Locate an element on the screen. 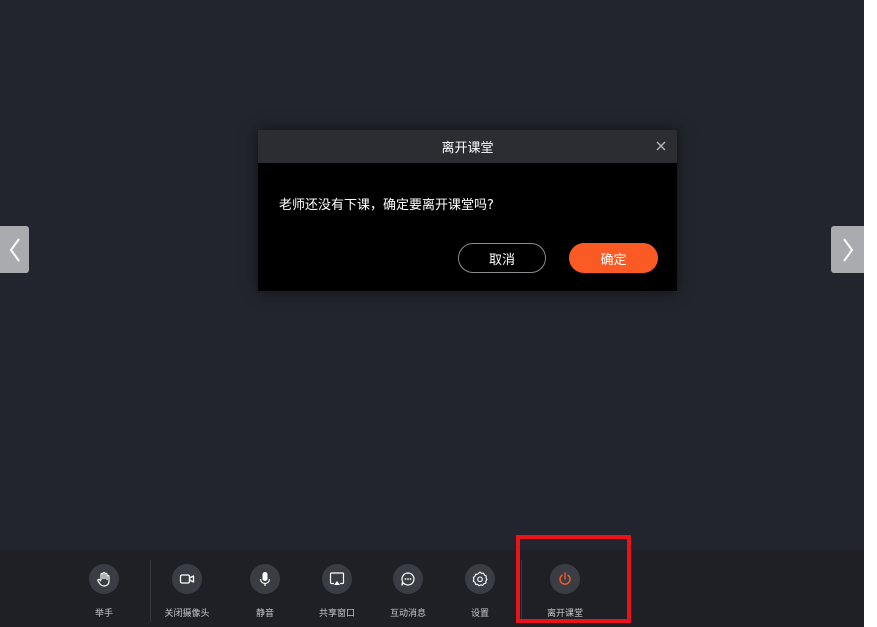 This screenshot has width=877, height=627. toolbar-label: 关闭摄像头 is located at coordinates (187, 614).